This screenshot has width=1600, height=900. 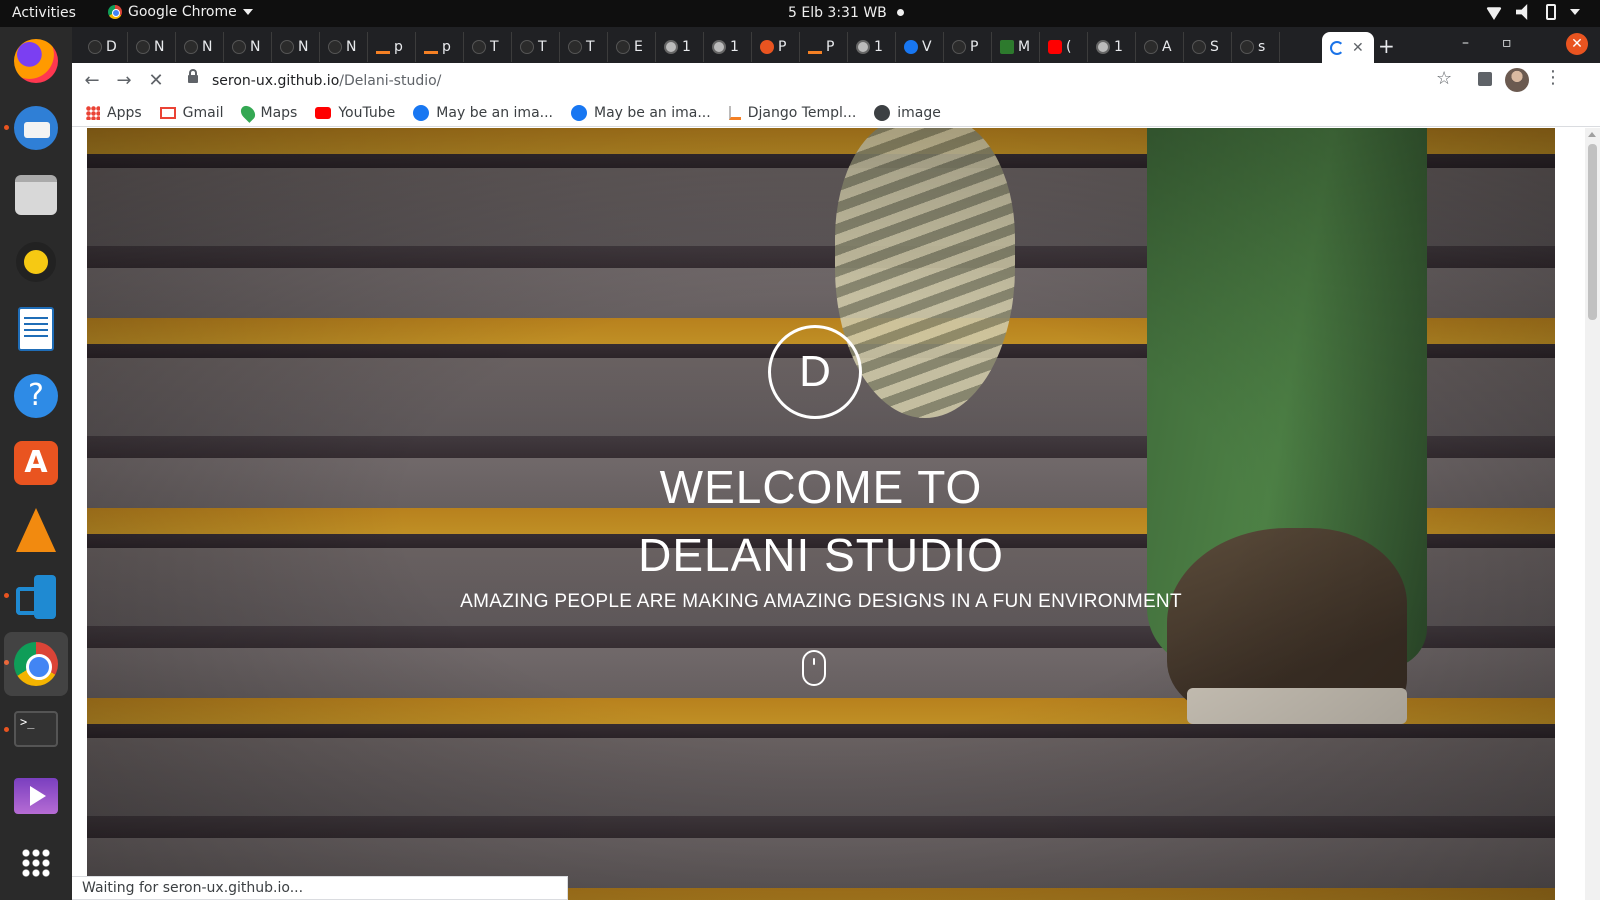 What do you see at coordinates (114, 113) in the screenshot?
I see `bookmark-0: Apps` at bounding box center [114, 113].